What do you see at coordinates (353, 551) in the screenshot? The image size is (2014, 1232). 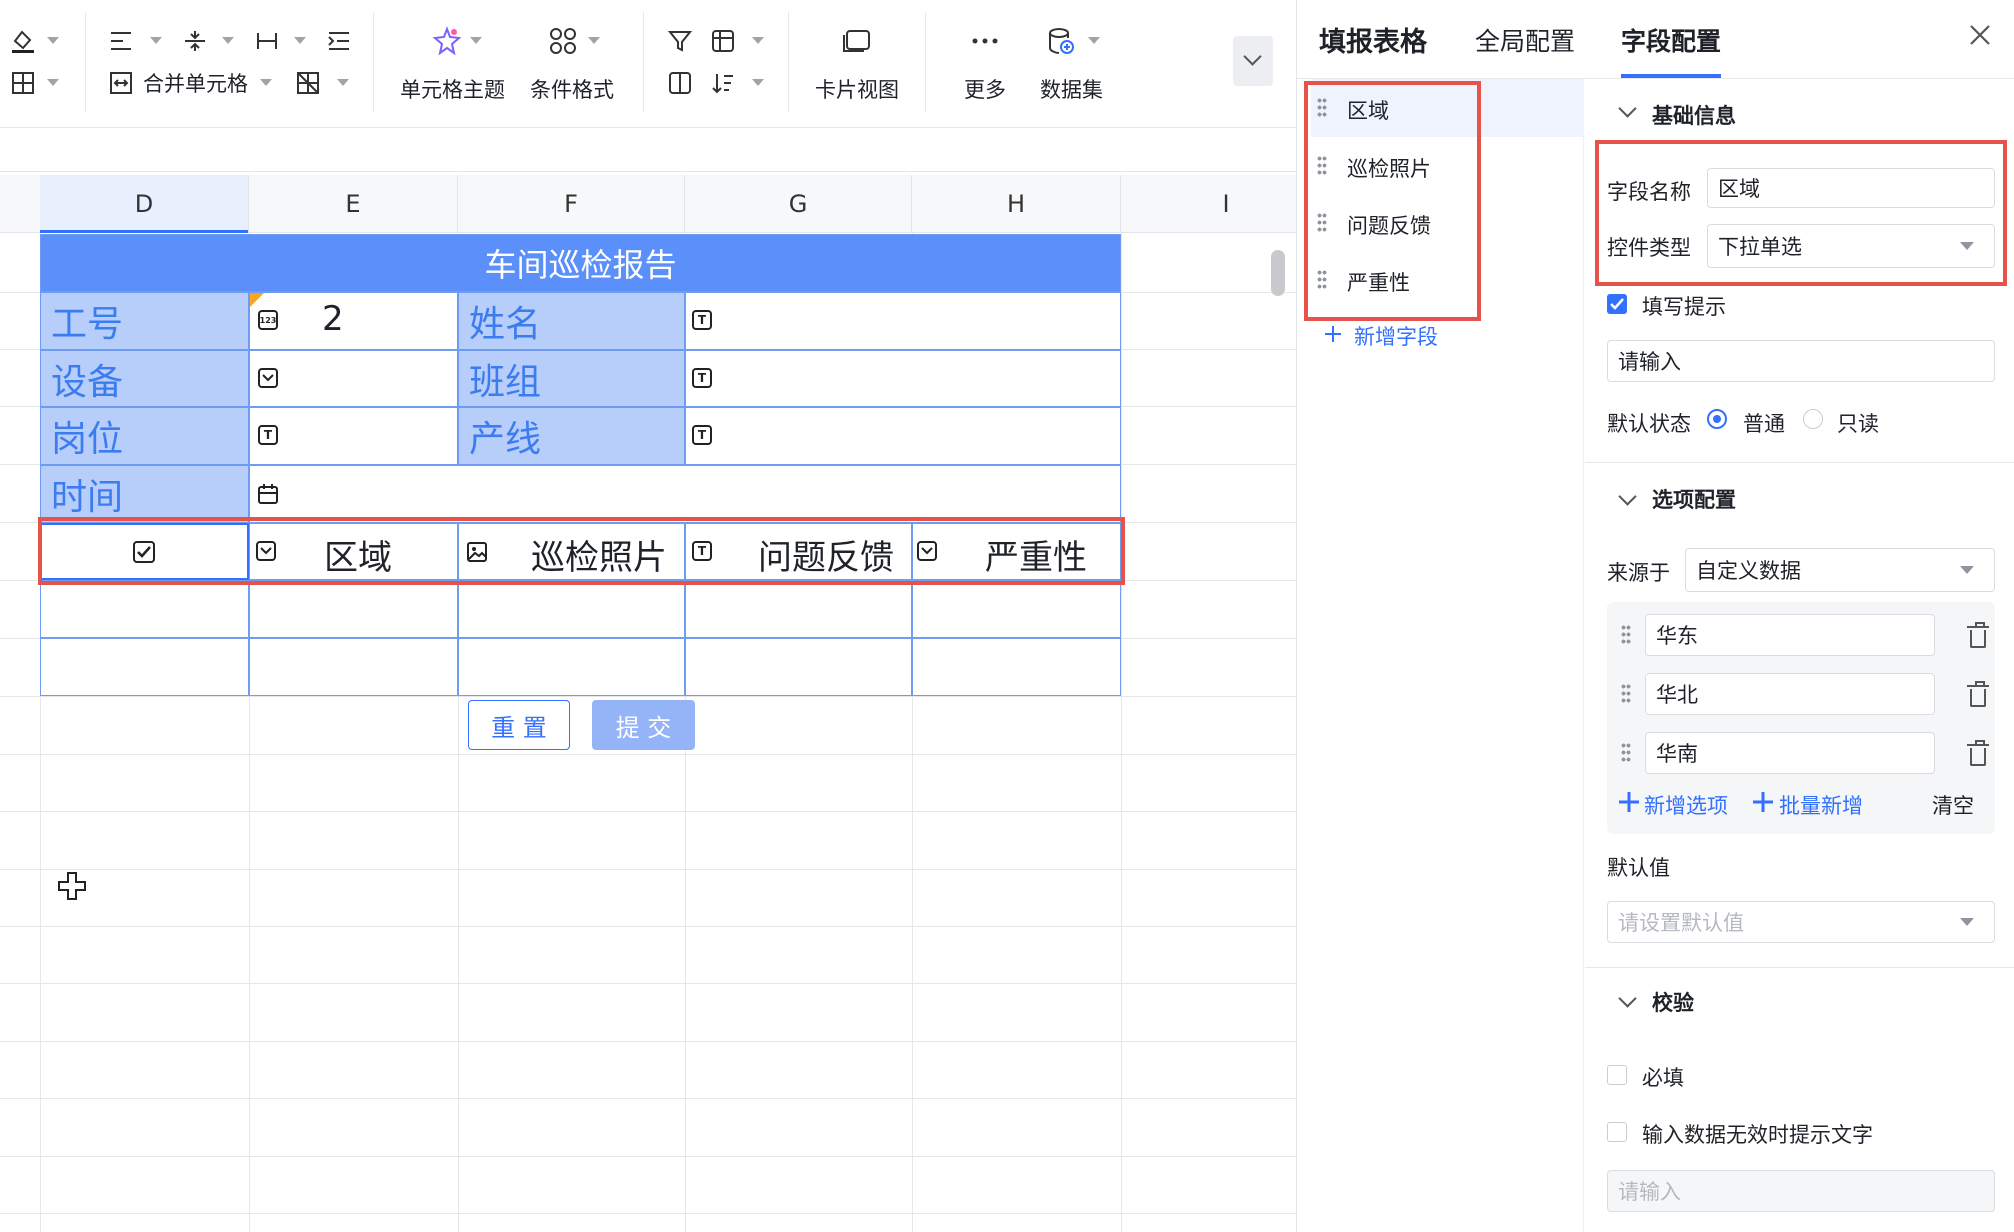 I see `field-row-region: 区域` at bounding box center [353, 551].